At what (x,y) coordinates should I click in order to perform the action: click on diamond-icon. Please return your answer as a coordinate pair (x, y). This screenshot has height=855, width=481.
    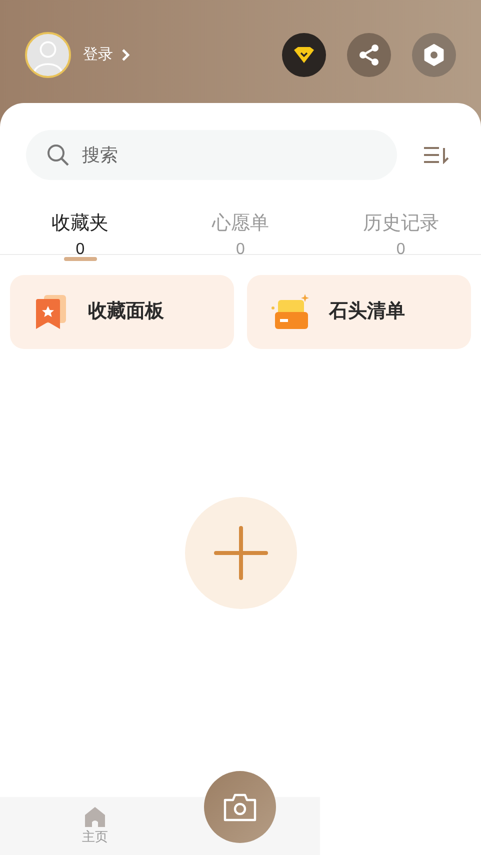
    Looking at the image, I should click on (304, 55).